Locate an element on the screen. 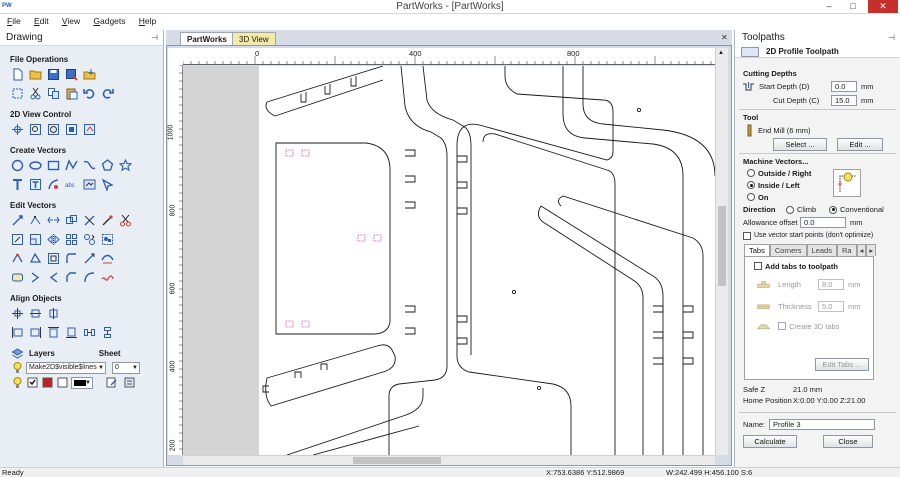 Image resolution: width=900 pixels, height=477 pixels. outside-corner-icon is located at coordinates (53, 277).